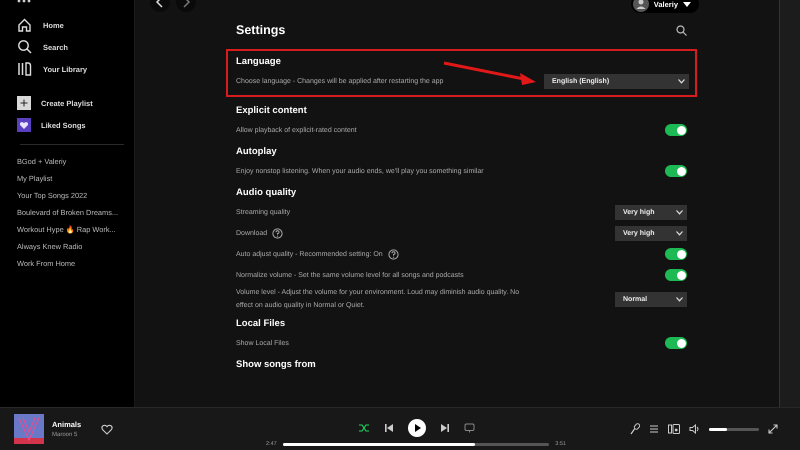 Image resolution: width=800 pixels, height=450 pixels. I want to click on next-icon, so click(445, 428).